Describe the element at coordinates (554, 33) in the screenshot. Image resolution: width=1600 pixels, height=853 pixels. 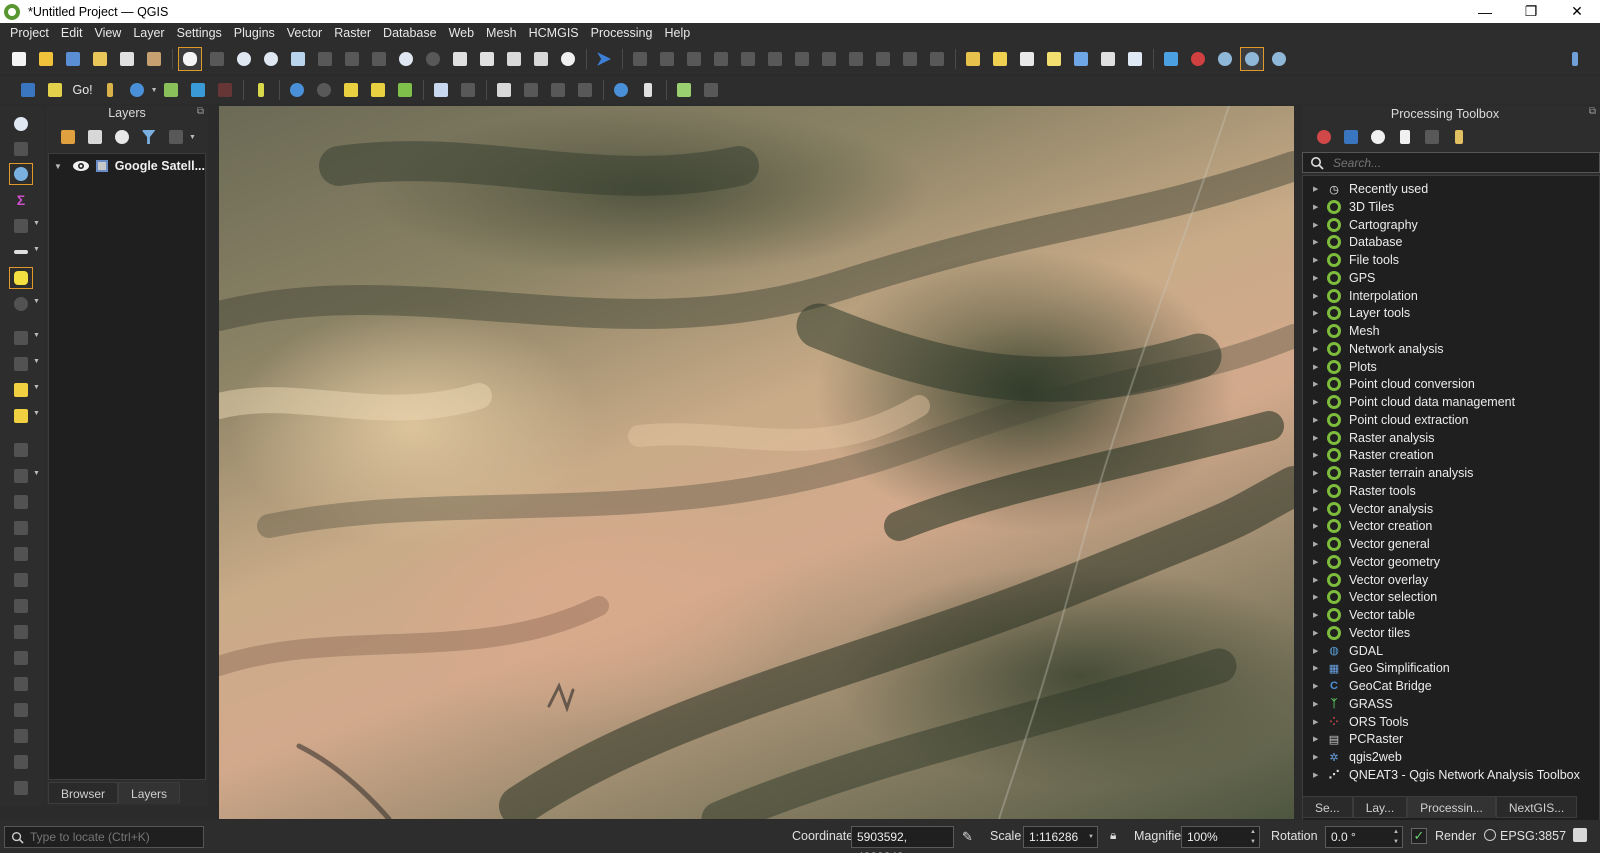
I see `menu-hcmgis: HCMGIS` at that location.